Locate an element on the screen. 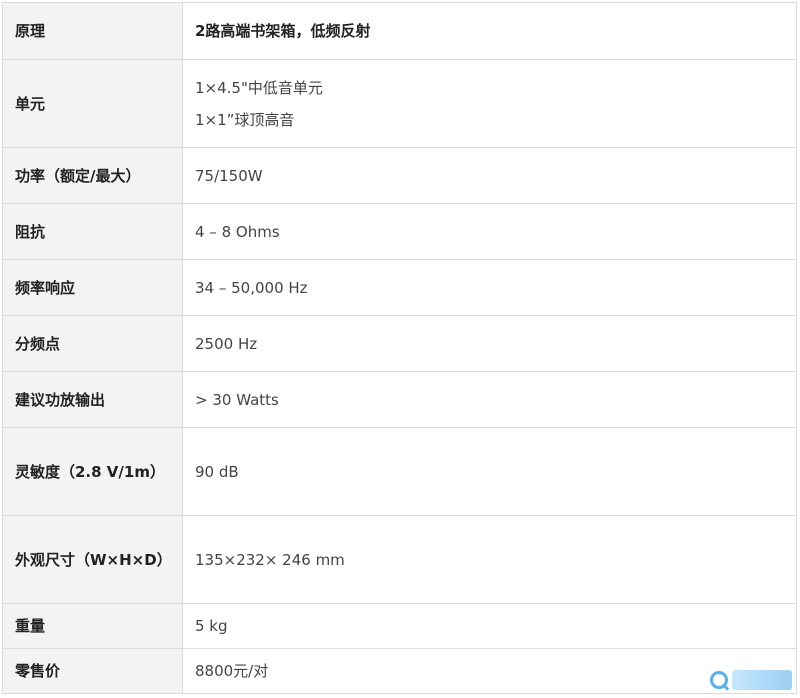 The height and width of the screenshot is (698, 800). table-row-drivers: 单元 1×4.5"中低音单元 1×1”球顶高音 is located at coordinates (399, 103).